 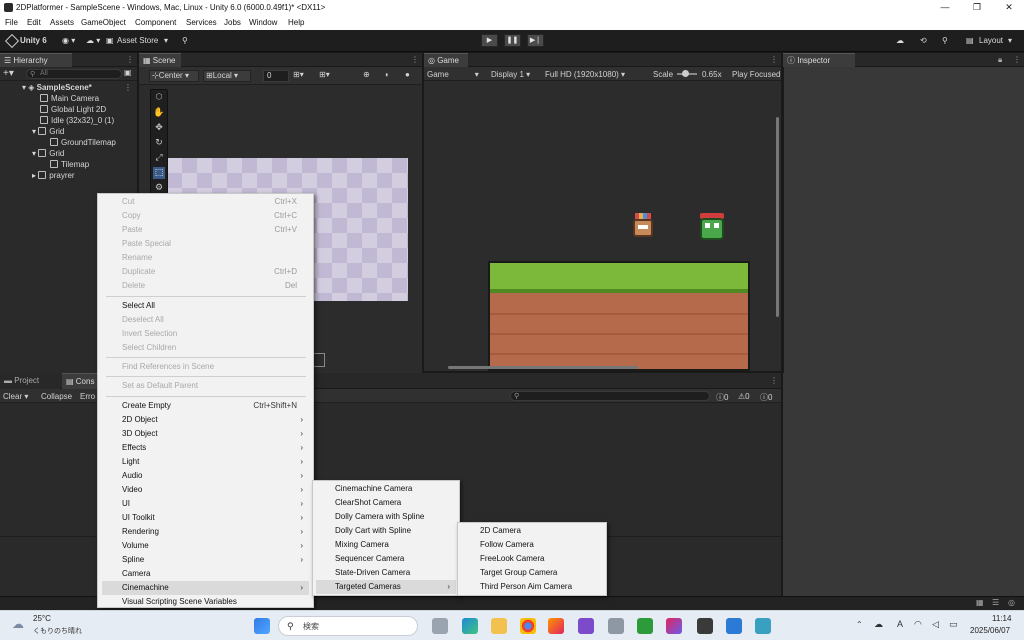 I want to click on hierarchy-search-input: ⚲ All, so click(x=74, y=74).